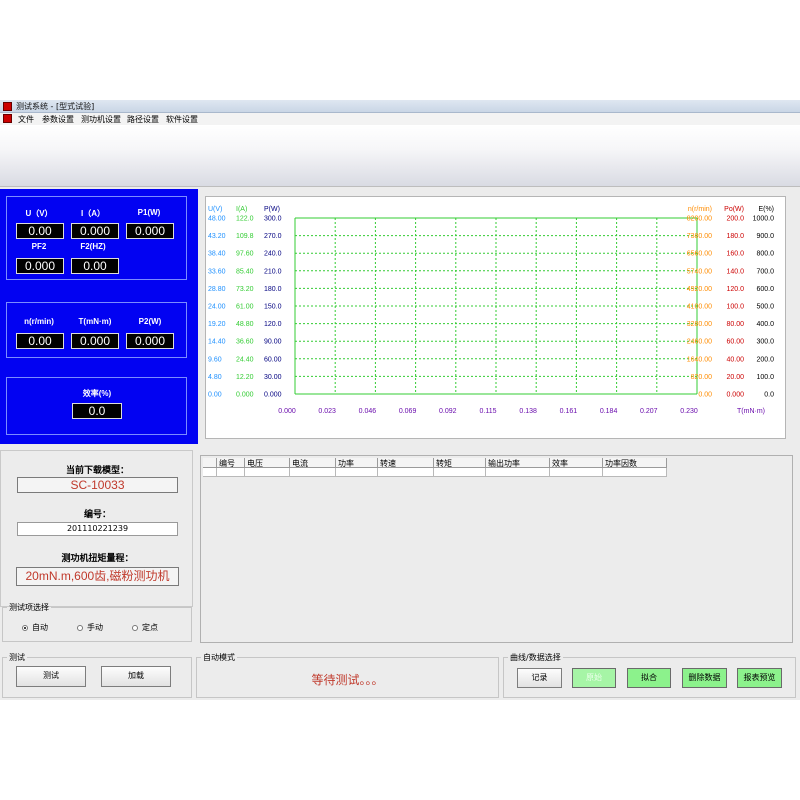 The height and width of the screenshot is (800, 800). I want to click on torque-value: 0.000, so click(95, 341).